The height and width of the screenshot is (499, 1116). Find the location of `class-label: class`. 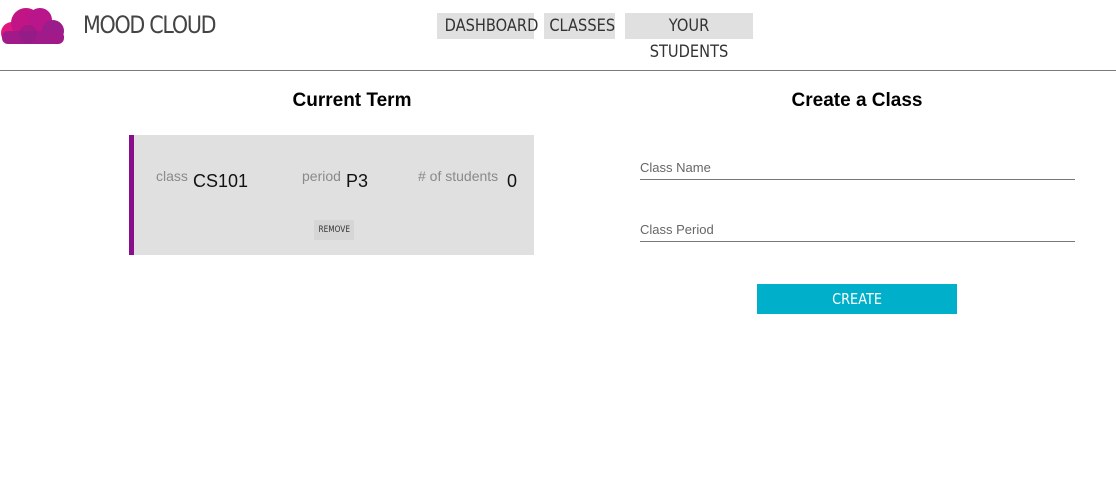

class-label: class is located at coordinates (172, 176).